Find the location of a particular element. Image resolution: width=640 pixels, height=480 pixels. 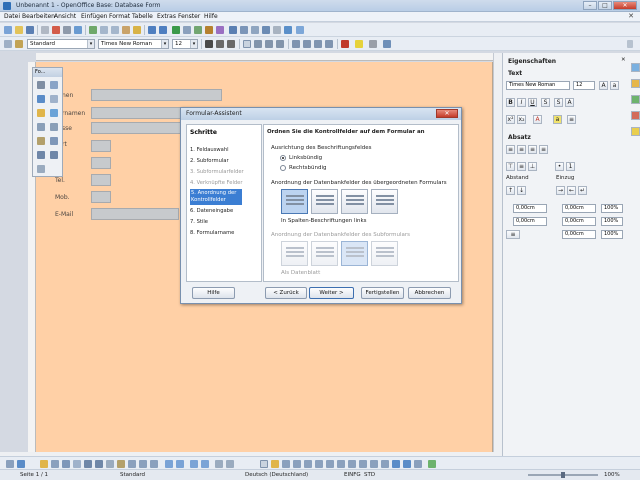

shrink-font-icon: a is located at coordinates (614, 85).